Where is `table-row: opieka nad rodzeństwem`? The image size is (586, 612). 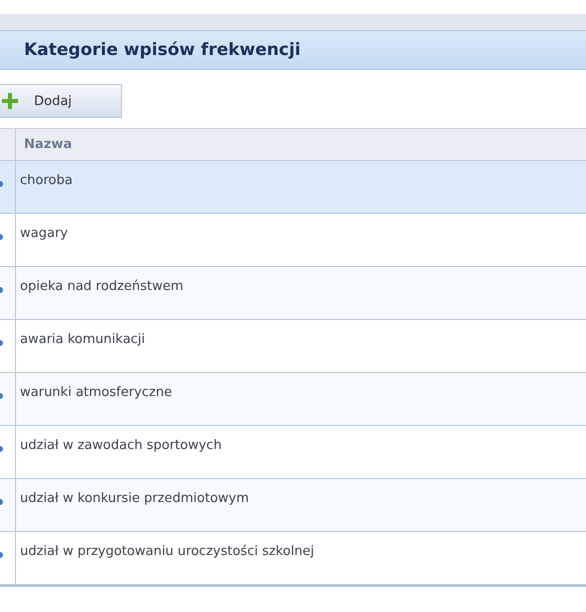 table-row: opieka nad rodzeństwem is located at coordinates (293, 293).